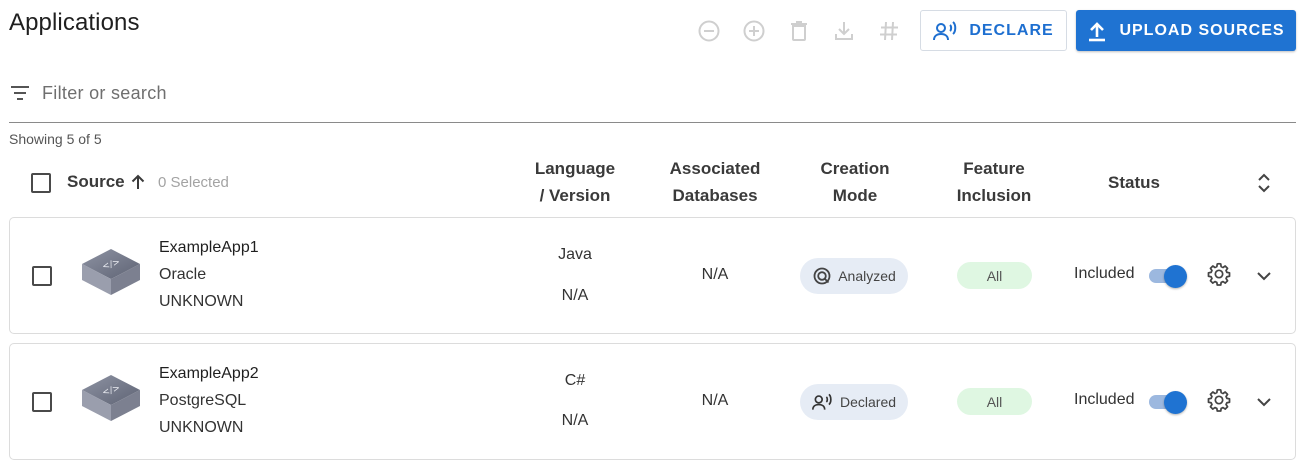 This screenshot has width=1302, height=472. Describe the element at coordinates (715, 195) in the screenshot. I see `header-databases-line2: Databases` at that location.